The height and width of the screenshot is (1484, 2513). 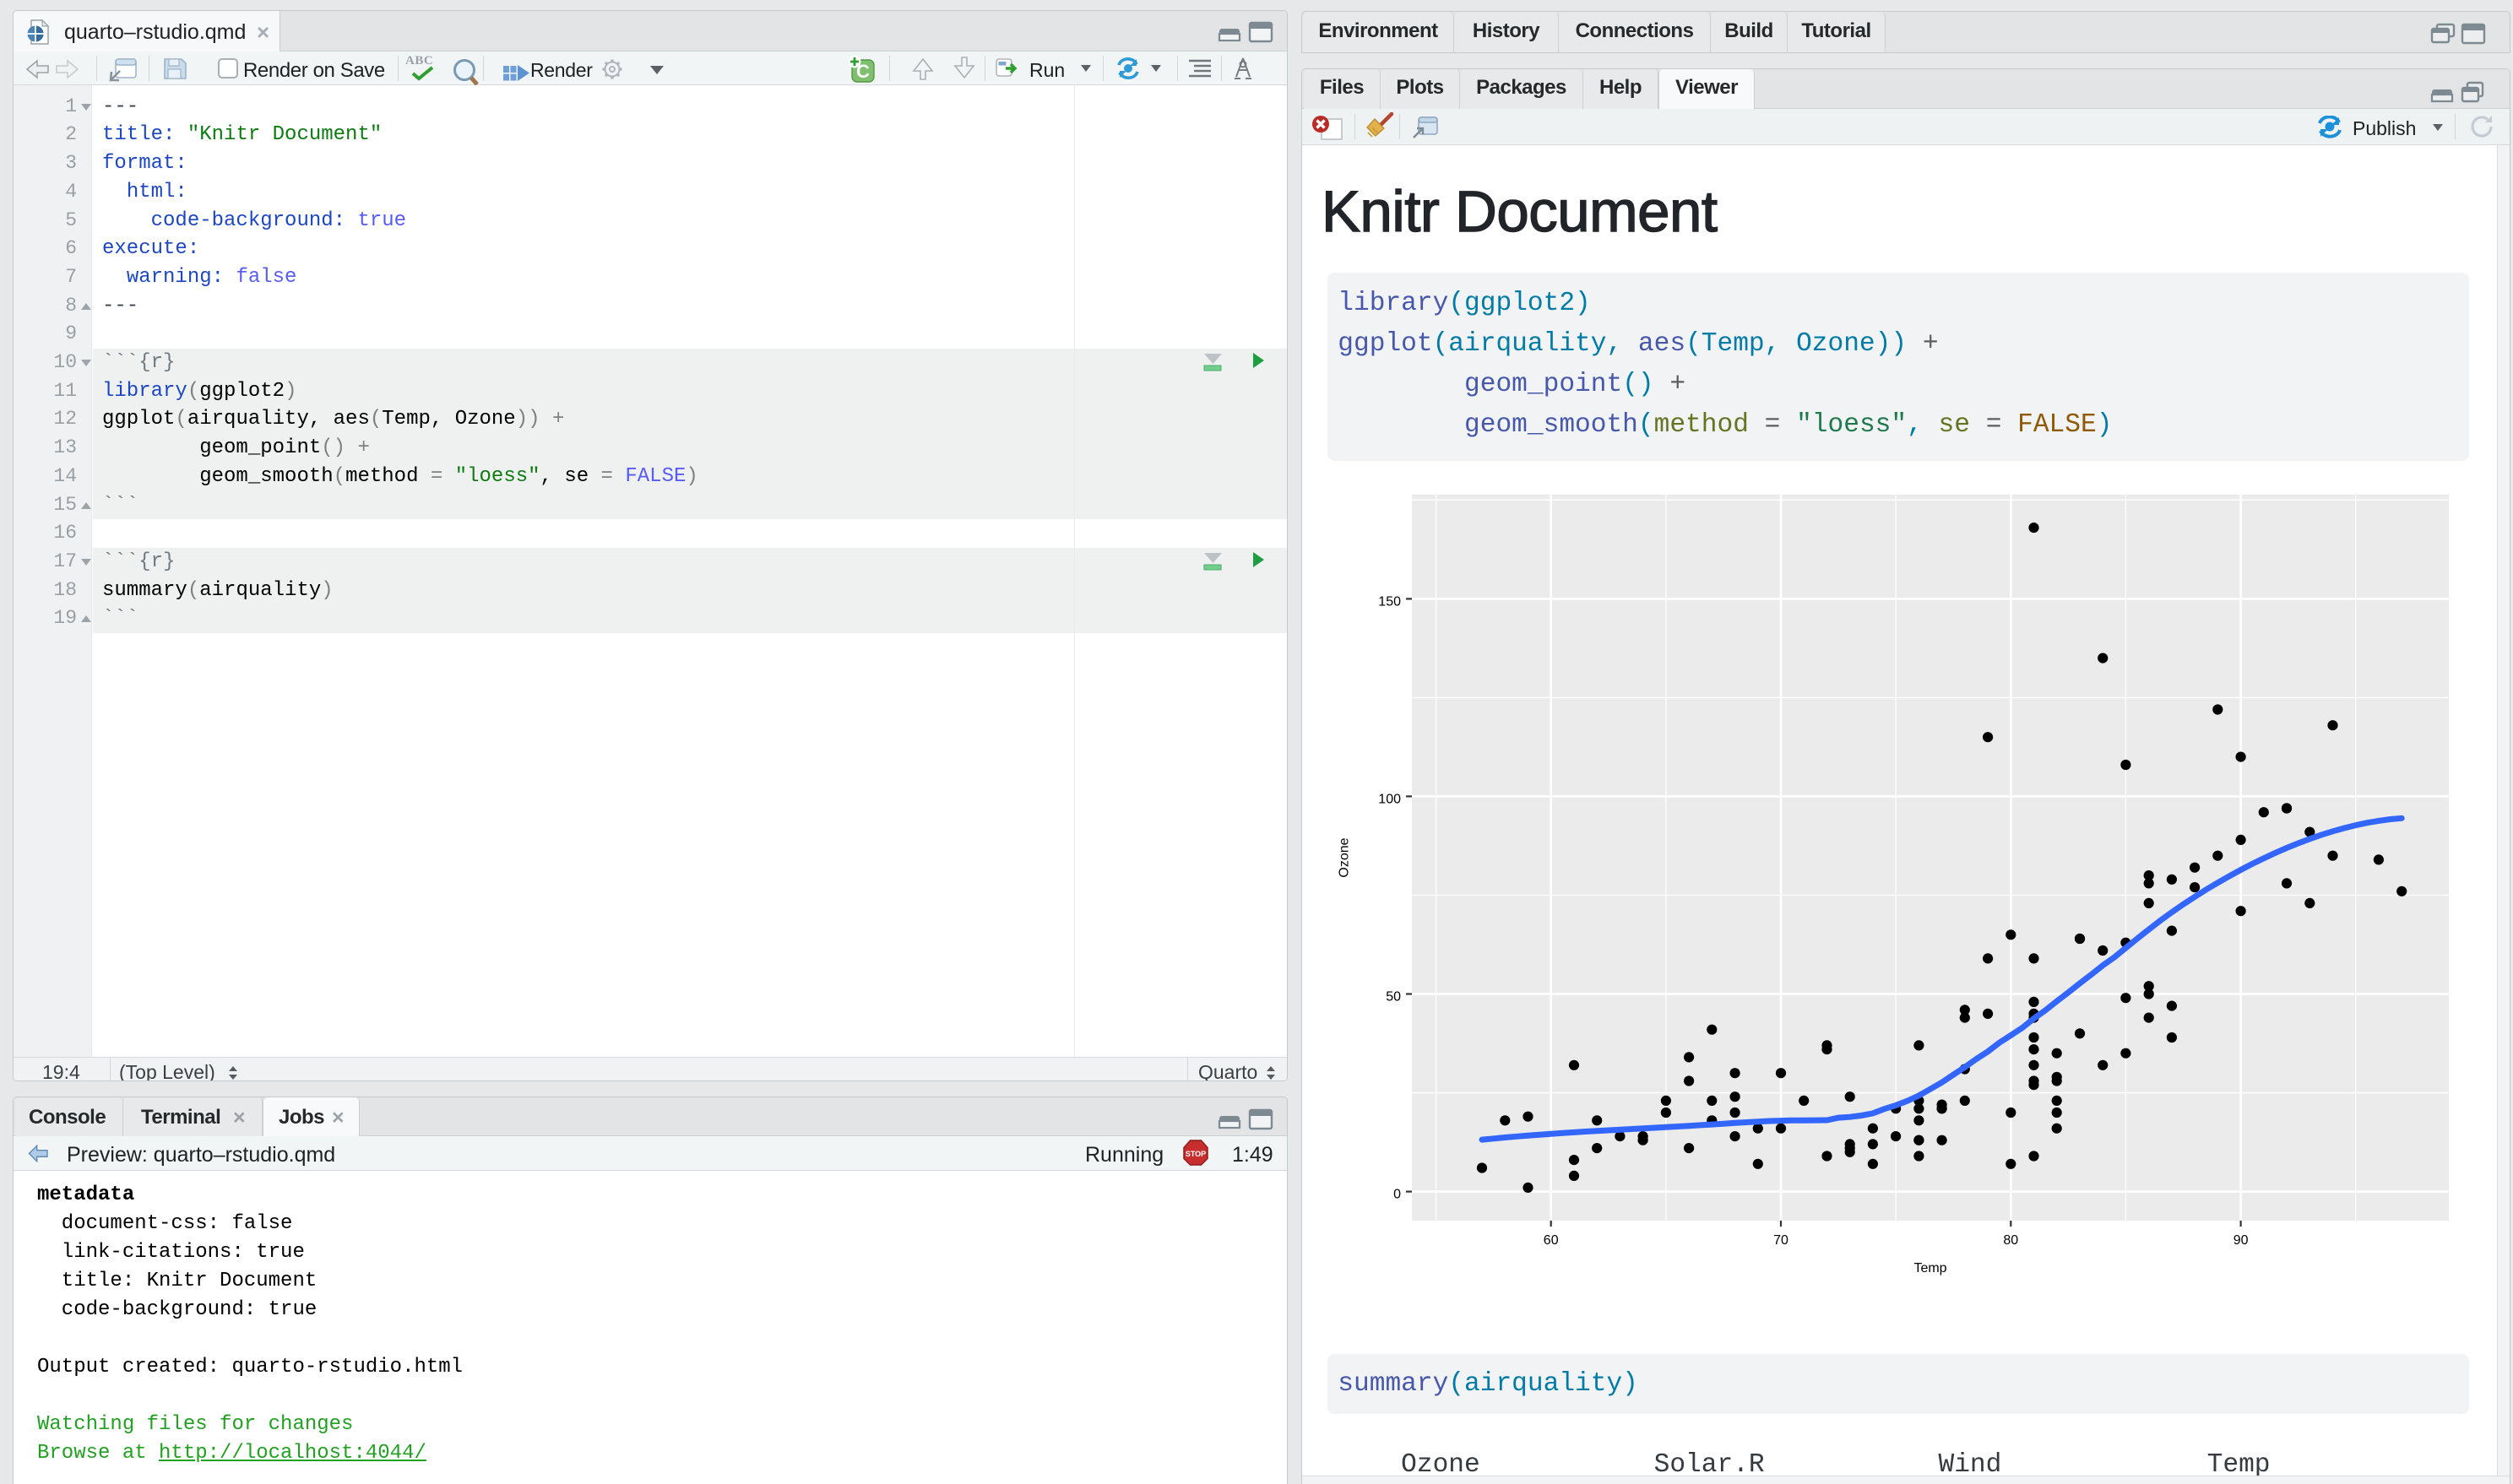 What do you see at coordinates (1929, 1268) in the screenshot?
I see `svg-text: Temp` at bounding box center [1929, 1268].